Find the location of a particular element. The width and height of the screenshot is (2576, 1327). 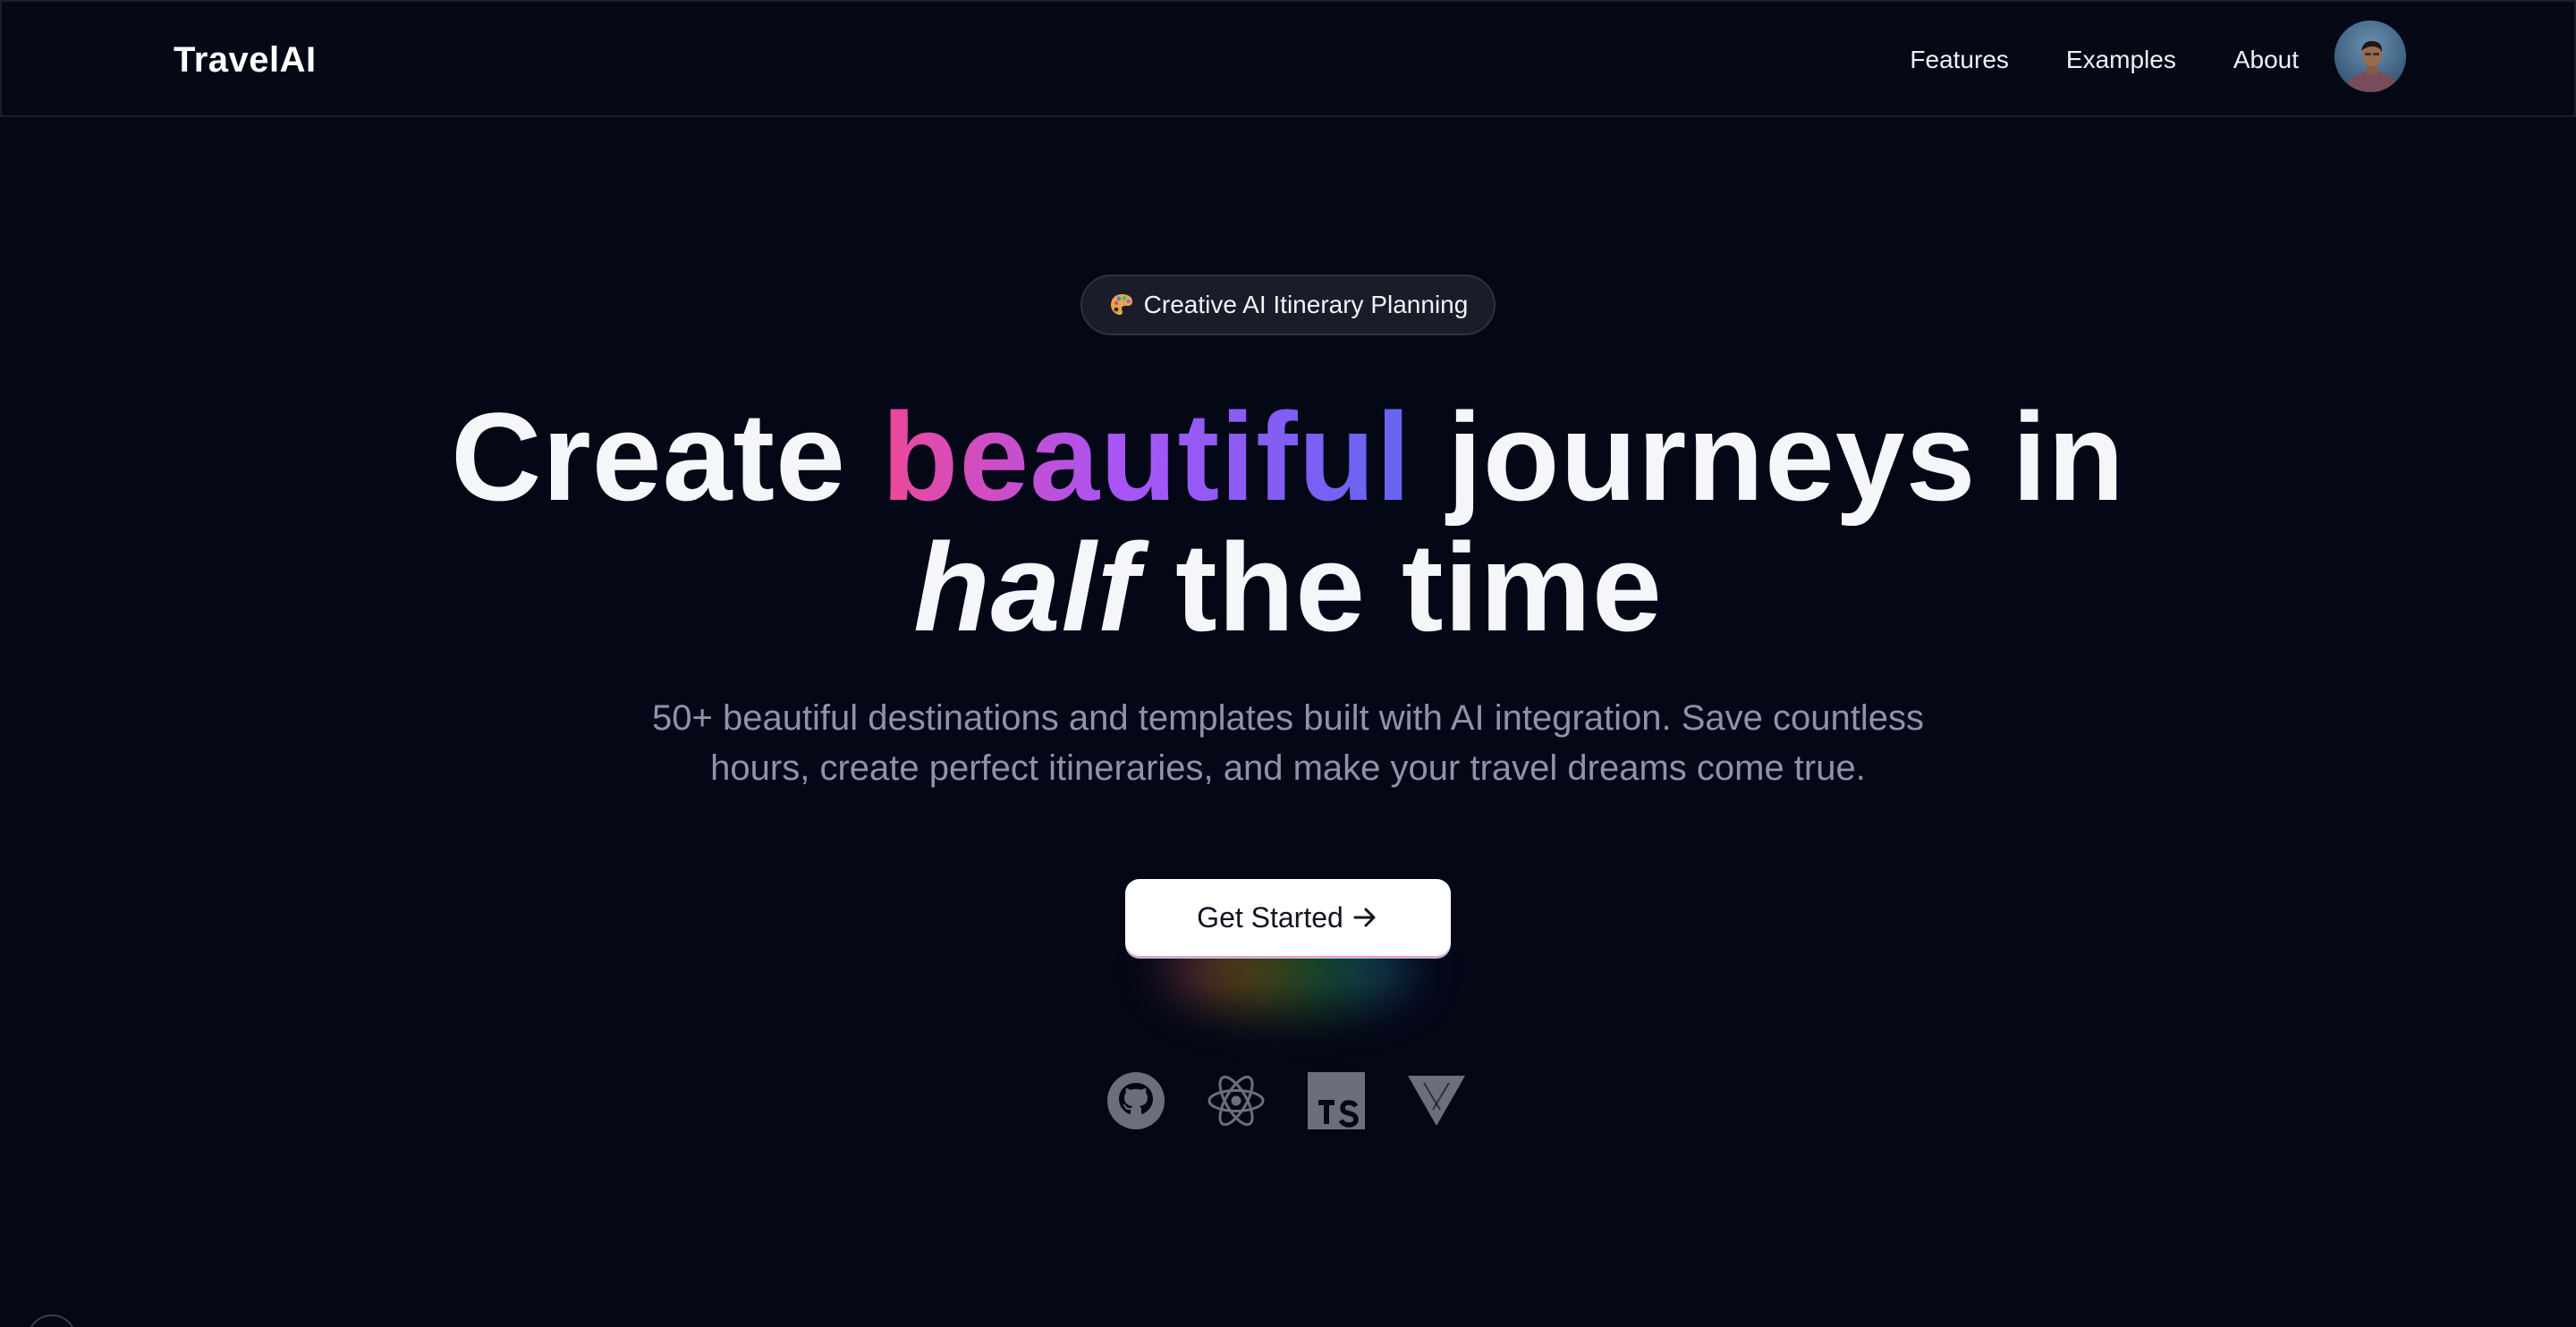

headline-part-1: Create is located at coordinates (666, 456).